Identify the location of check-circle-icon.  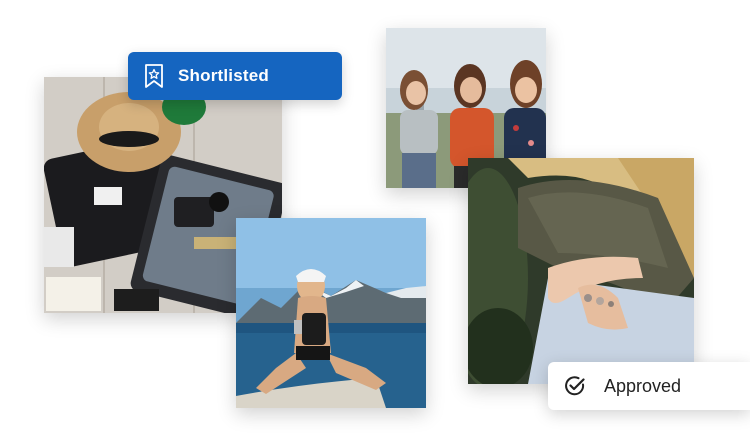
(575, 386).